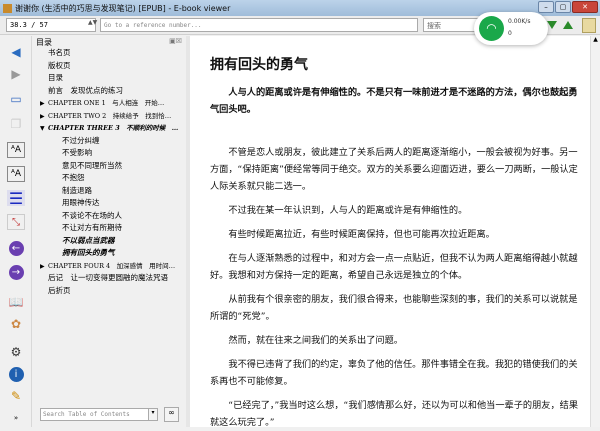  What do you see at coordinates (59, 52) in the screenshot?
I see `toc-item-label: 书名页` at bounding box center [59, 52].